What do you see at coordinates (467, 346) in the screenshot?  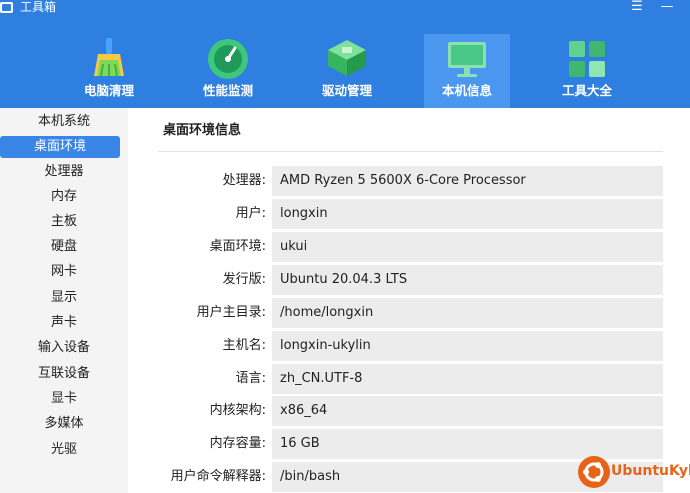 I see `info-value: longxin-ukylin` at bounding box center [467, 346].